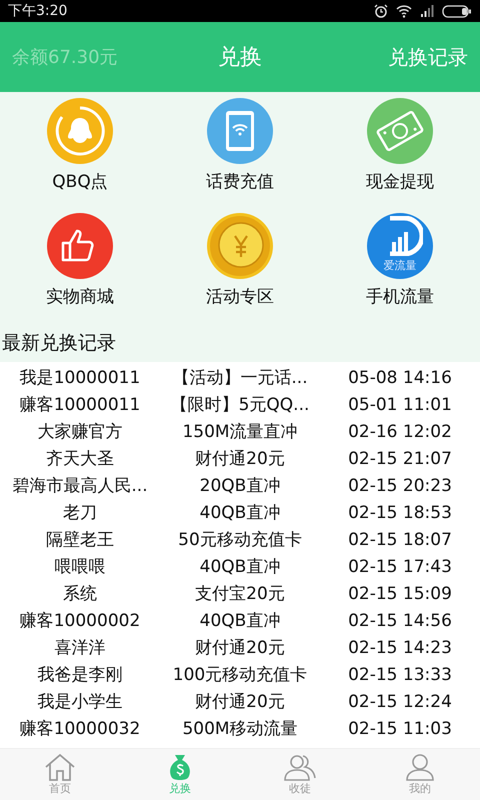 Image resolution: width=480 pixels, height=800 pixels. I want to click on person-icon, so click(420, 767).